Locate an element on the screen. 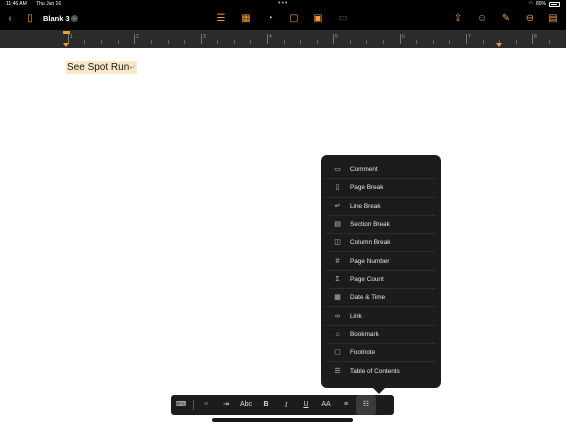 Image resolution: width=566 pixels, height=424 pixels. line-break-icon: ↵ is located at coordinates (337, 206).